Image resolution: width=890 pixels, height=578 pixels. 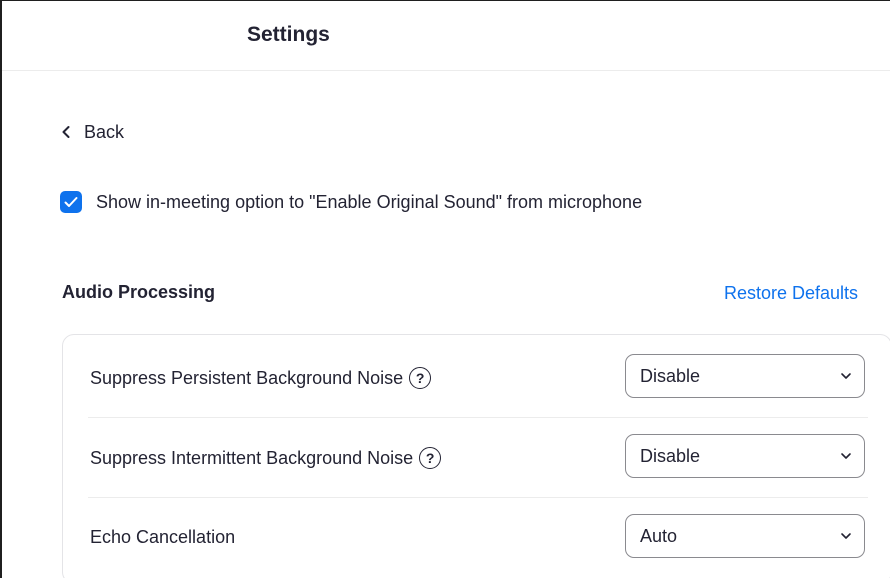 What do you see at coordinates (659, 535) in the screenshot?
I see `select-value: Auto` at bounding box center [659, 535].